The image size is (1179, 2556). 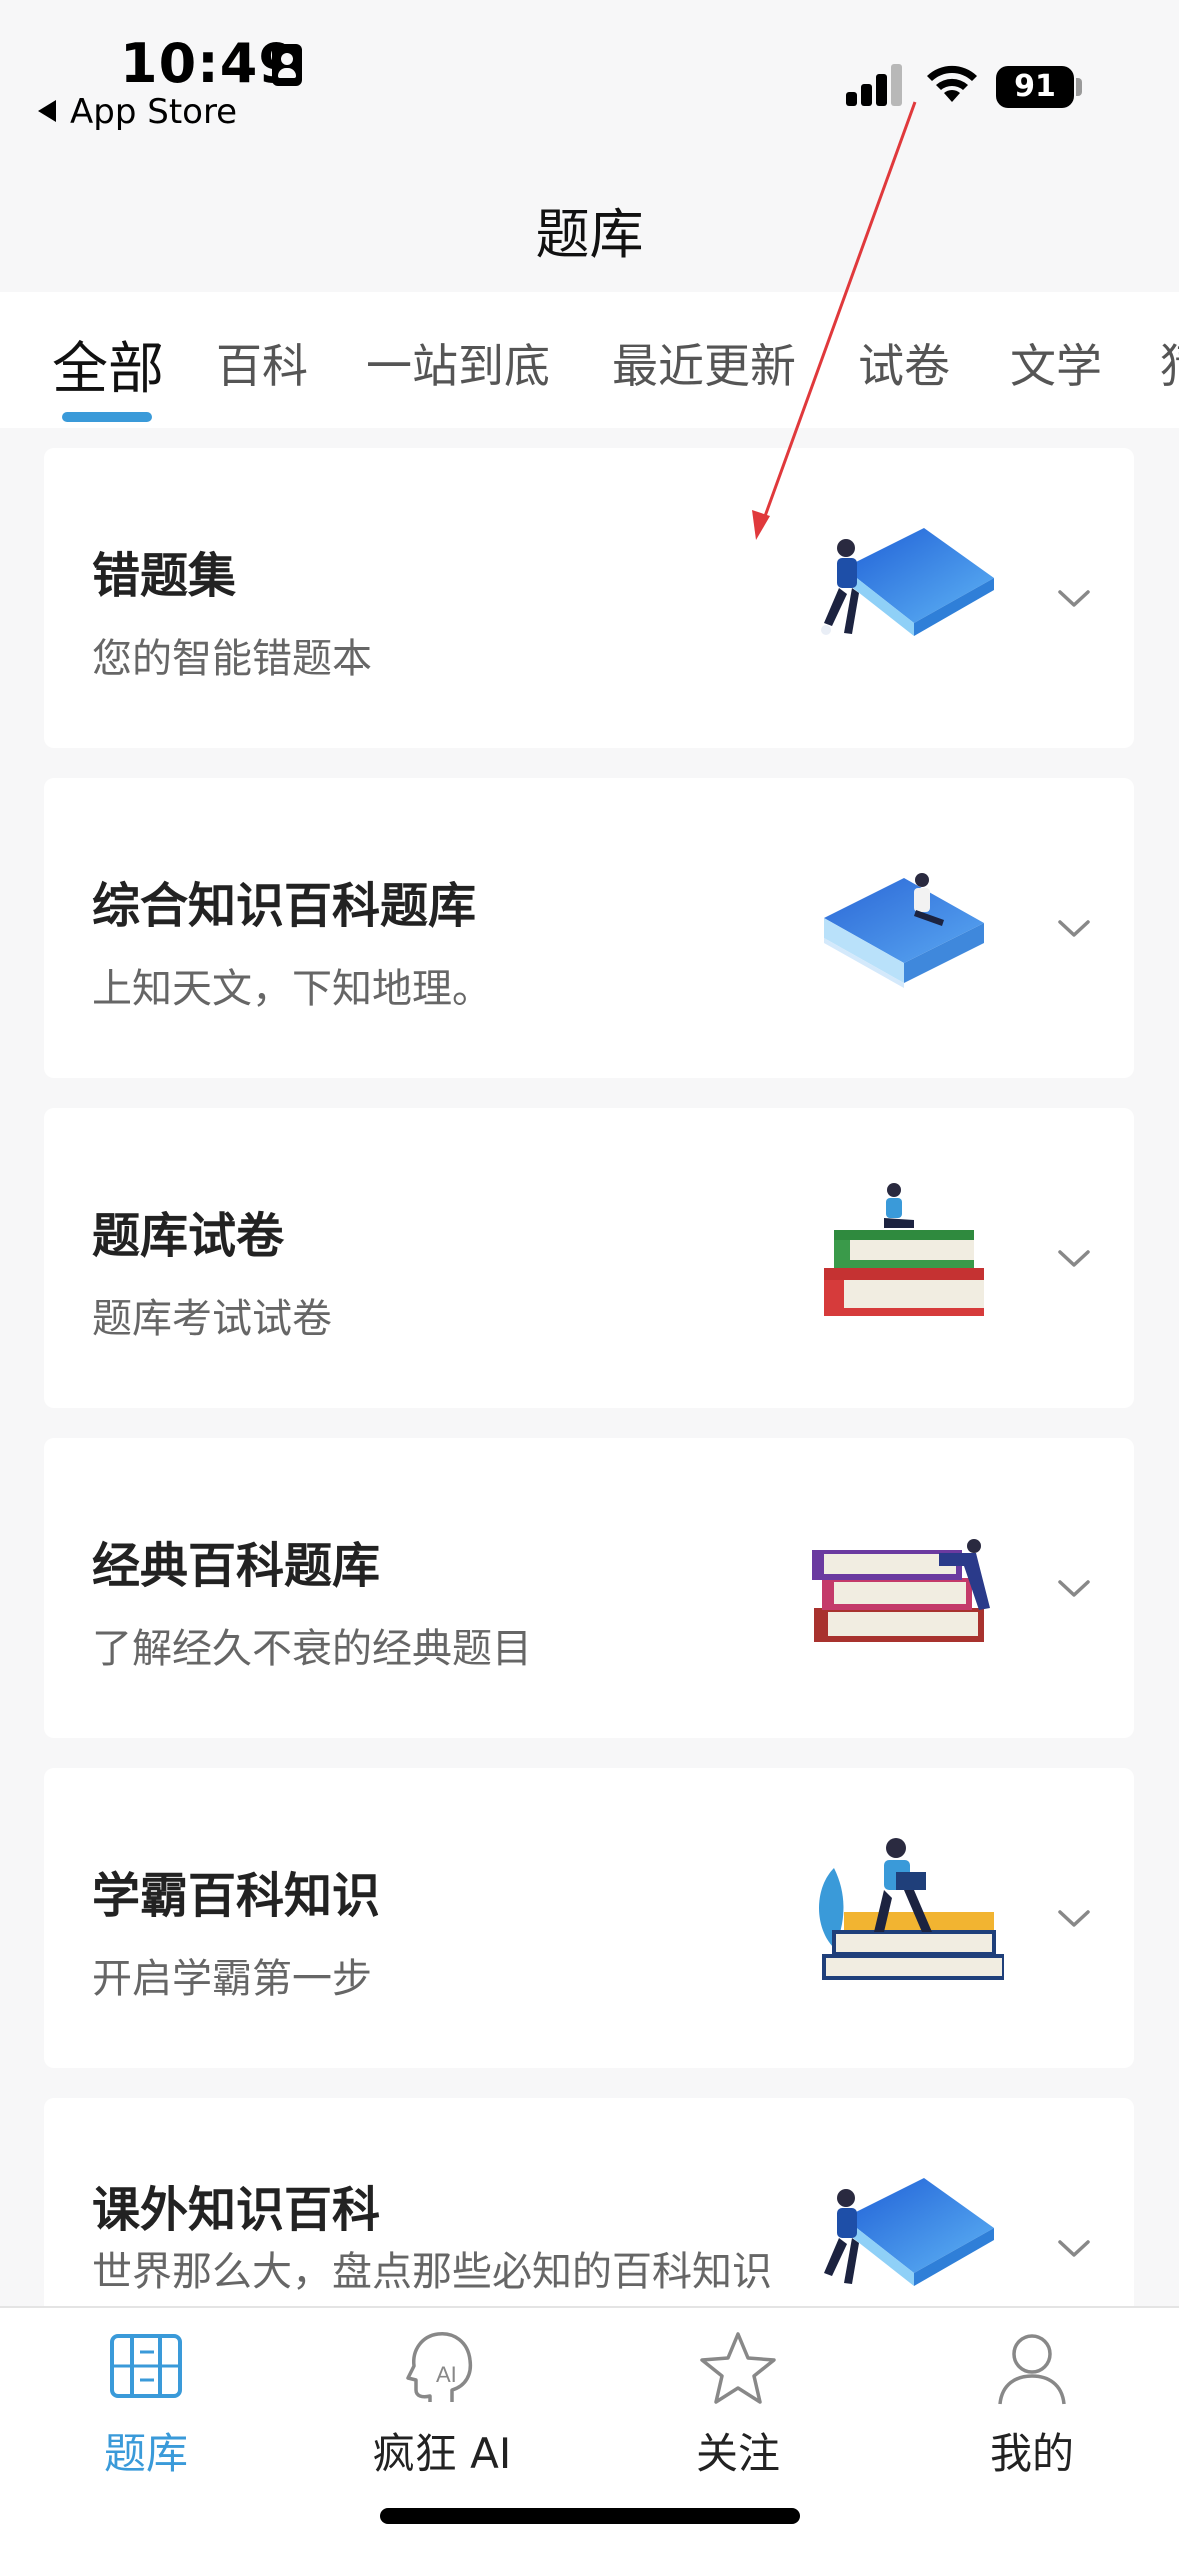 What do you see at coordinates (287, 65) in the screenshot?
I see `contact-card-icon` at bounding box center [287, 65].